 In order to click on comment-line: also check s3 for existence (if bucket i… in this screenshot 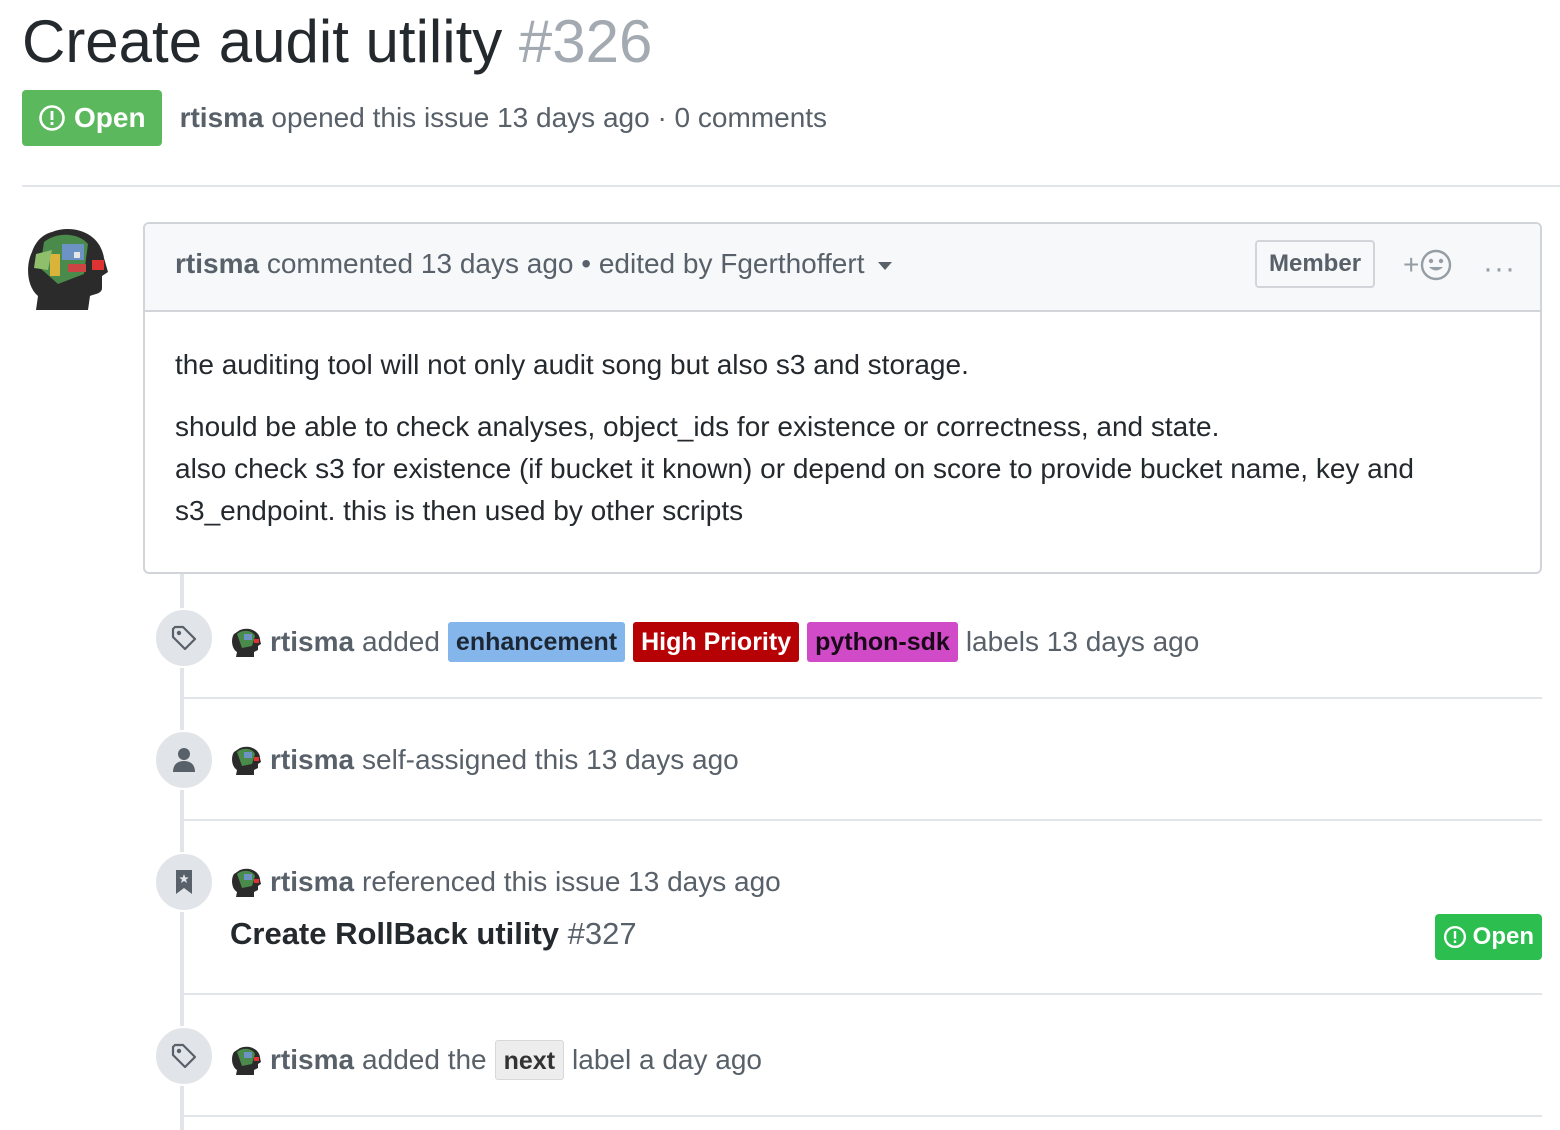, I will do `click(794, 489)`.